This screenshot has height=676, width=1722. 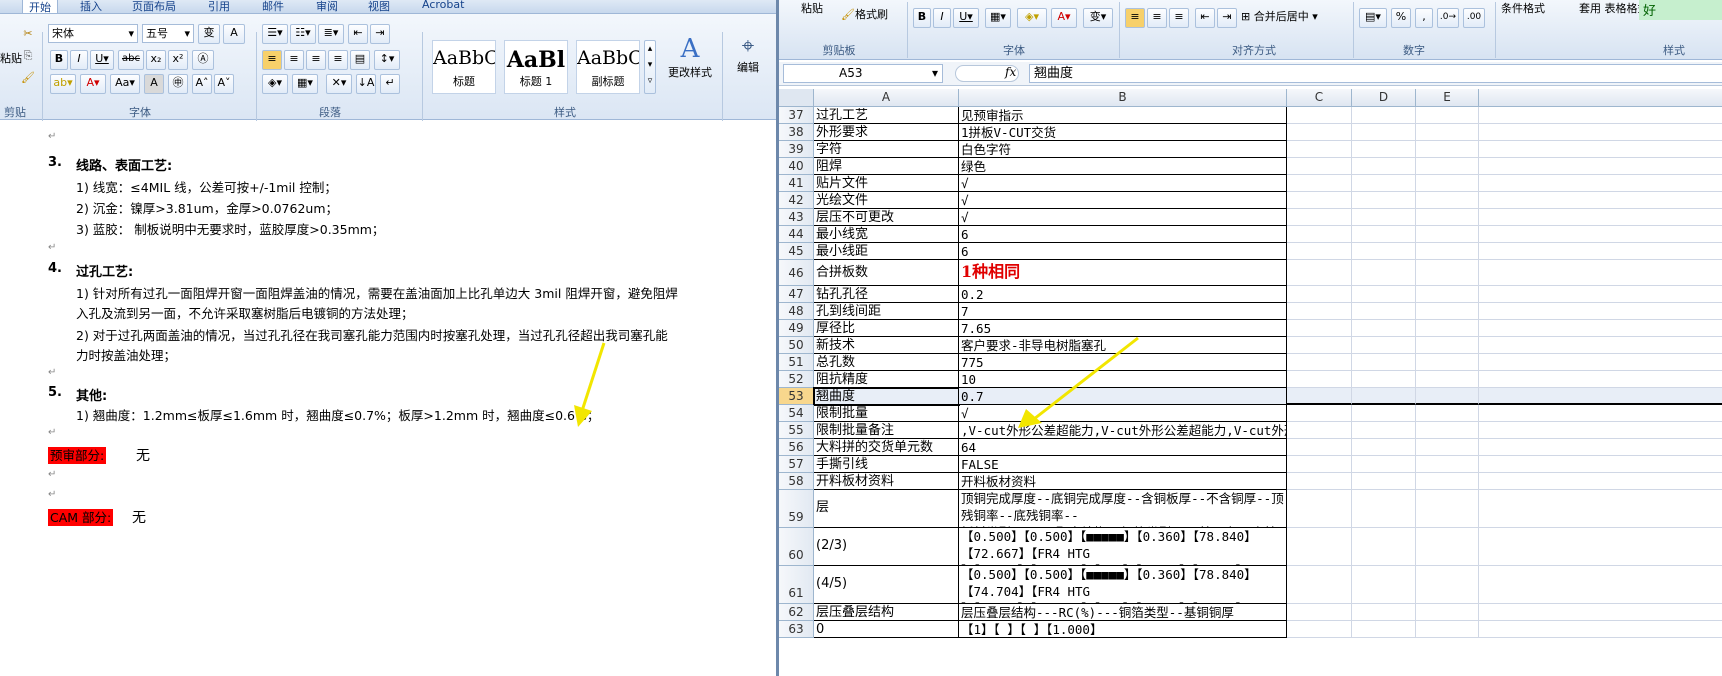 What do you see at coordinates (1123, 447) in the screenshot?
I see `cell-b: 64` at bounding box center [1123, 447].